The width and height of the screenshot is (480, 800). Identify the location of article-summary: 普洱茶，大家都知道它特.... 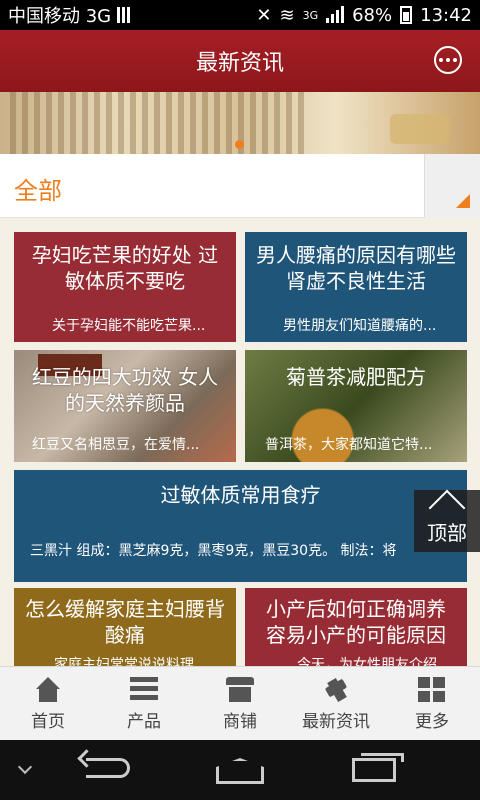
(349, 445).